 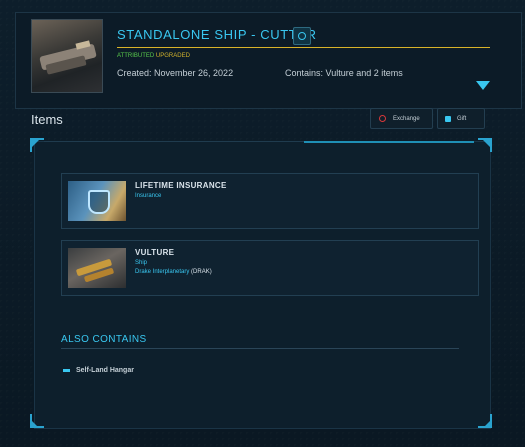 What do you see at coordinates (172, 56) in the screenshot?
I see `upgraded-badge: UPGRADED` at bounding box center [172, 56].